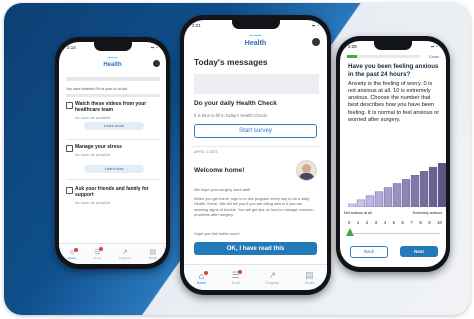  I want to click on next-button: Next, so click(419, 251).